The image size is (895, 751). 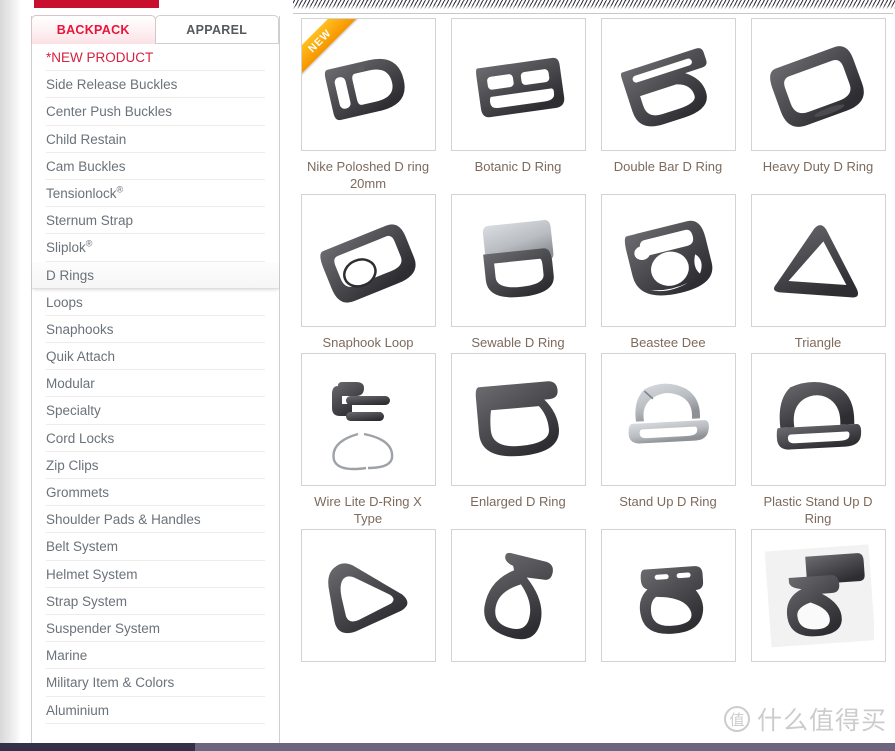 I want to click on content-top-rule, so click(x=593, y=13).